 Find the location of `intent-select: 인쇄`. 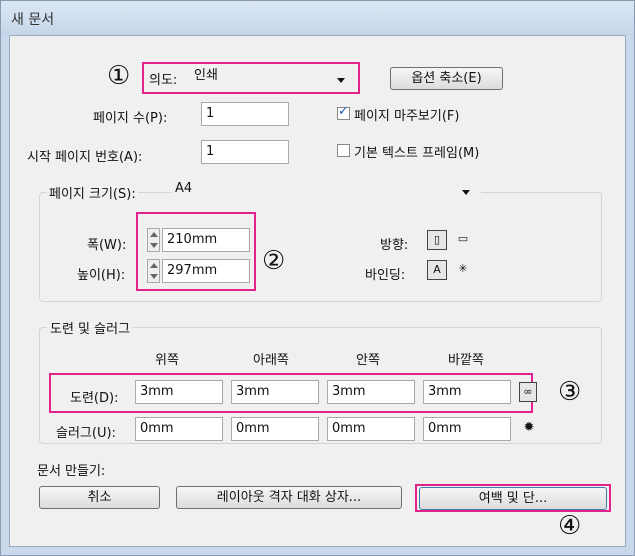

intent-select: 인쇄 is located at coordinates (272, 77).